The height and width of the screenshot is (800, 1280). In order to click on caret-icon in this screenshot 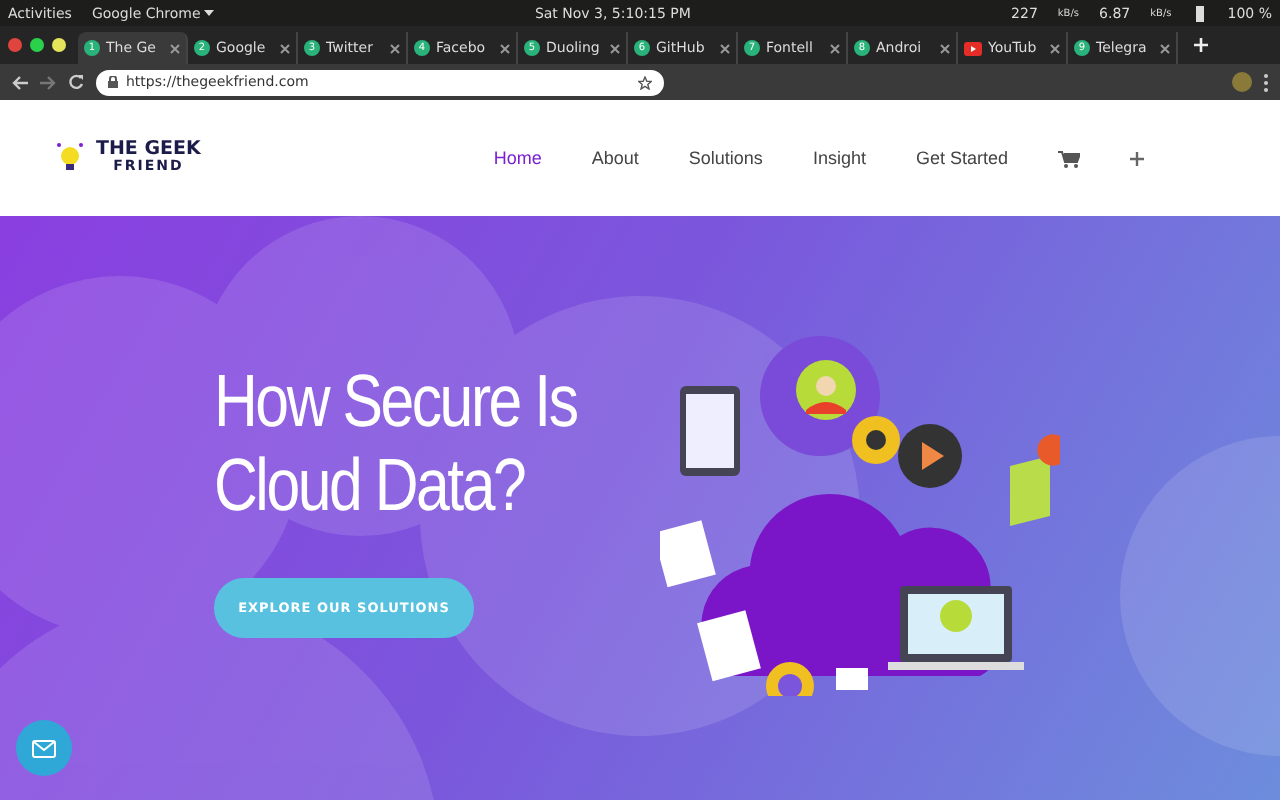, I will do `click(209, 13)`.